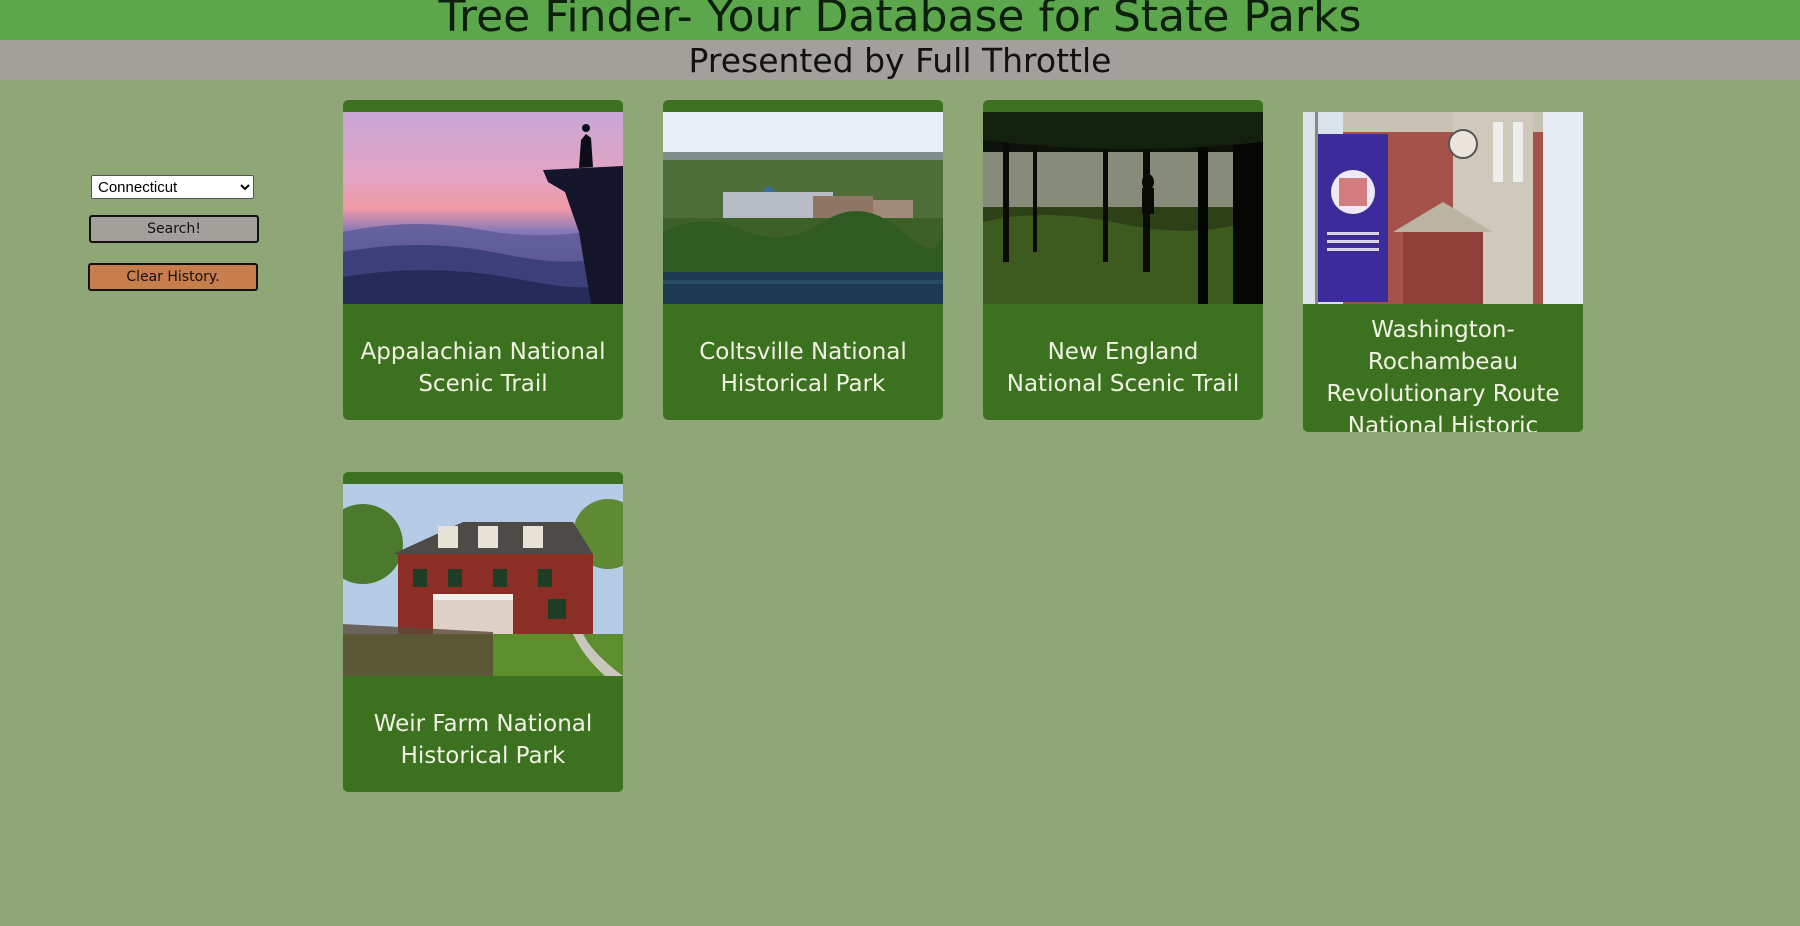 The height and width of the screenshot is (926, 1800). Describe the element at coordinates (1443, 208) in the screenshot. I see `park-image-banner-building` at that location.